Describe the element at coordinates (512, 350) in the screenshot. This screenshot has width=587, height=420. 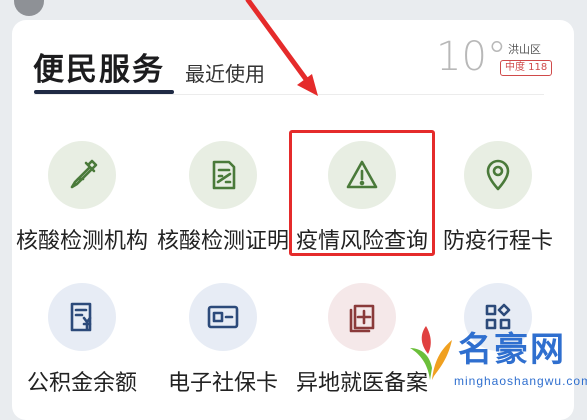
I see `watermark-title: 名豪网` at that location.